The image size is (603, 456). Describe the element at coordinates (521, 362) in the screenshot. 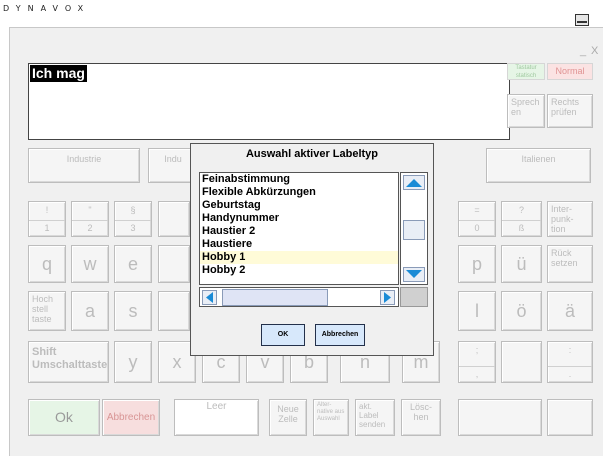

I see `key-empty` at that location.